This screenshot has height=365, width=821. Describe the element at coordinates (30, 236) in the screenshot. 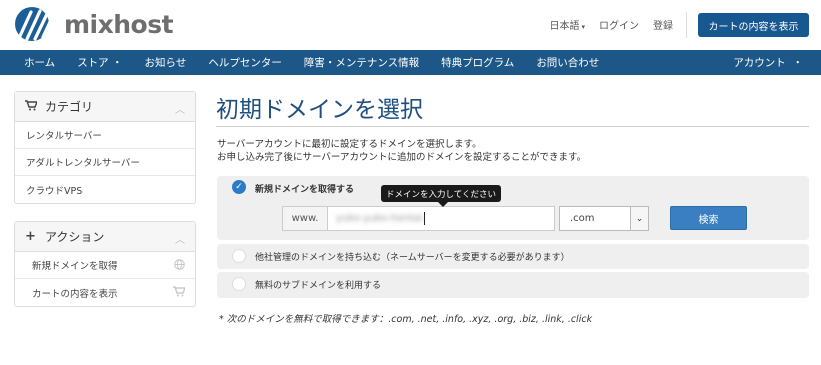

I see `plus-icon: +` at that location.